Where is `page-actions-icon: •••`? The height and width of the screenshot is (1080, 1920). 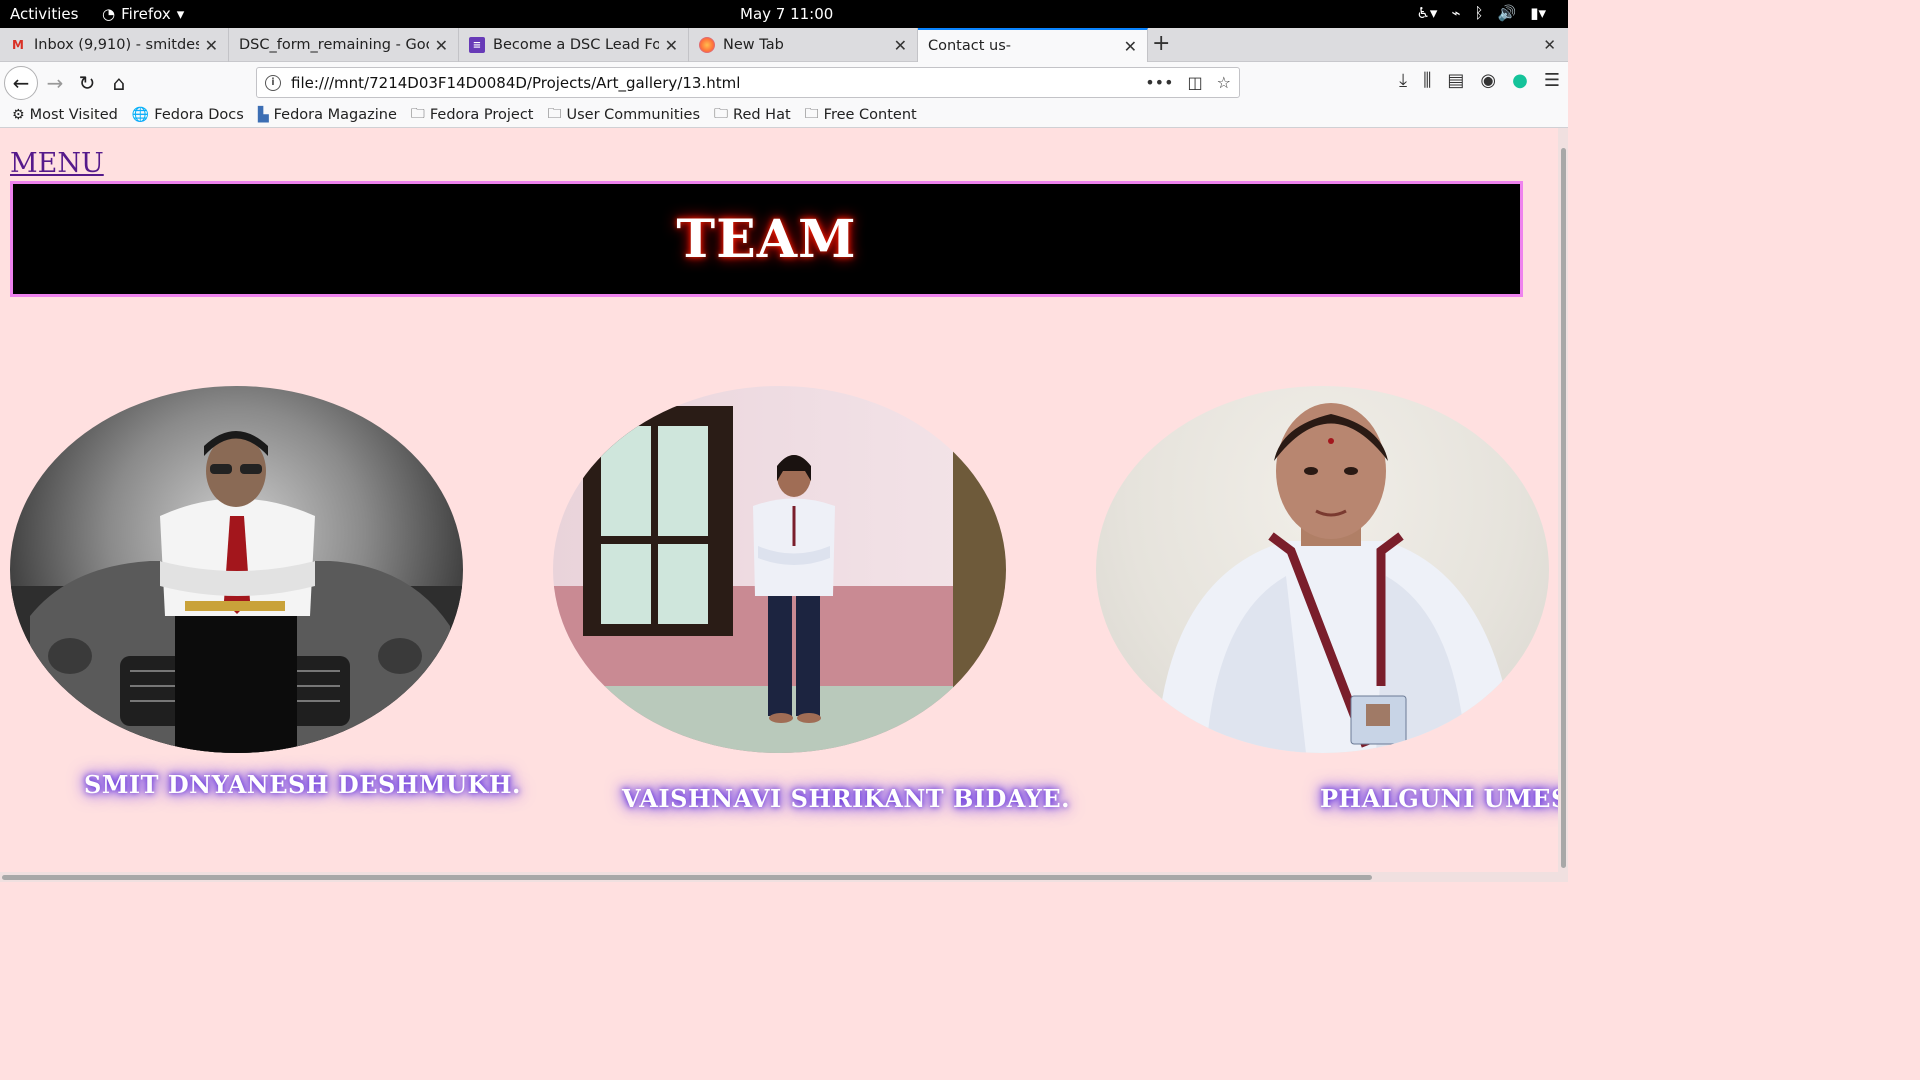
page-actions-icon: ••• is located at coordinates (1159, 82).